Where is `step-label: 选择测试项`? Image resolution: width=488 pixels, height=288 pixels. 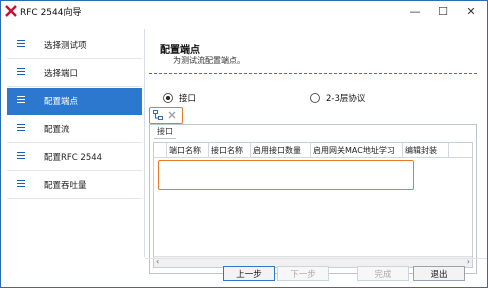 step-label: 选择测试项 is located at coordinates (65, 46).